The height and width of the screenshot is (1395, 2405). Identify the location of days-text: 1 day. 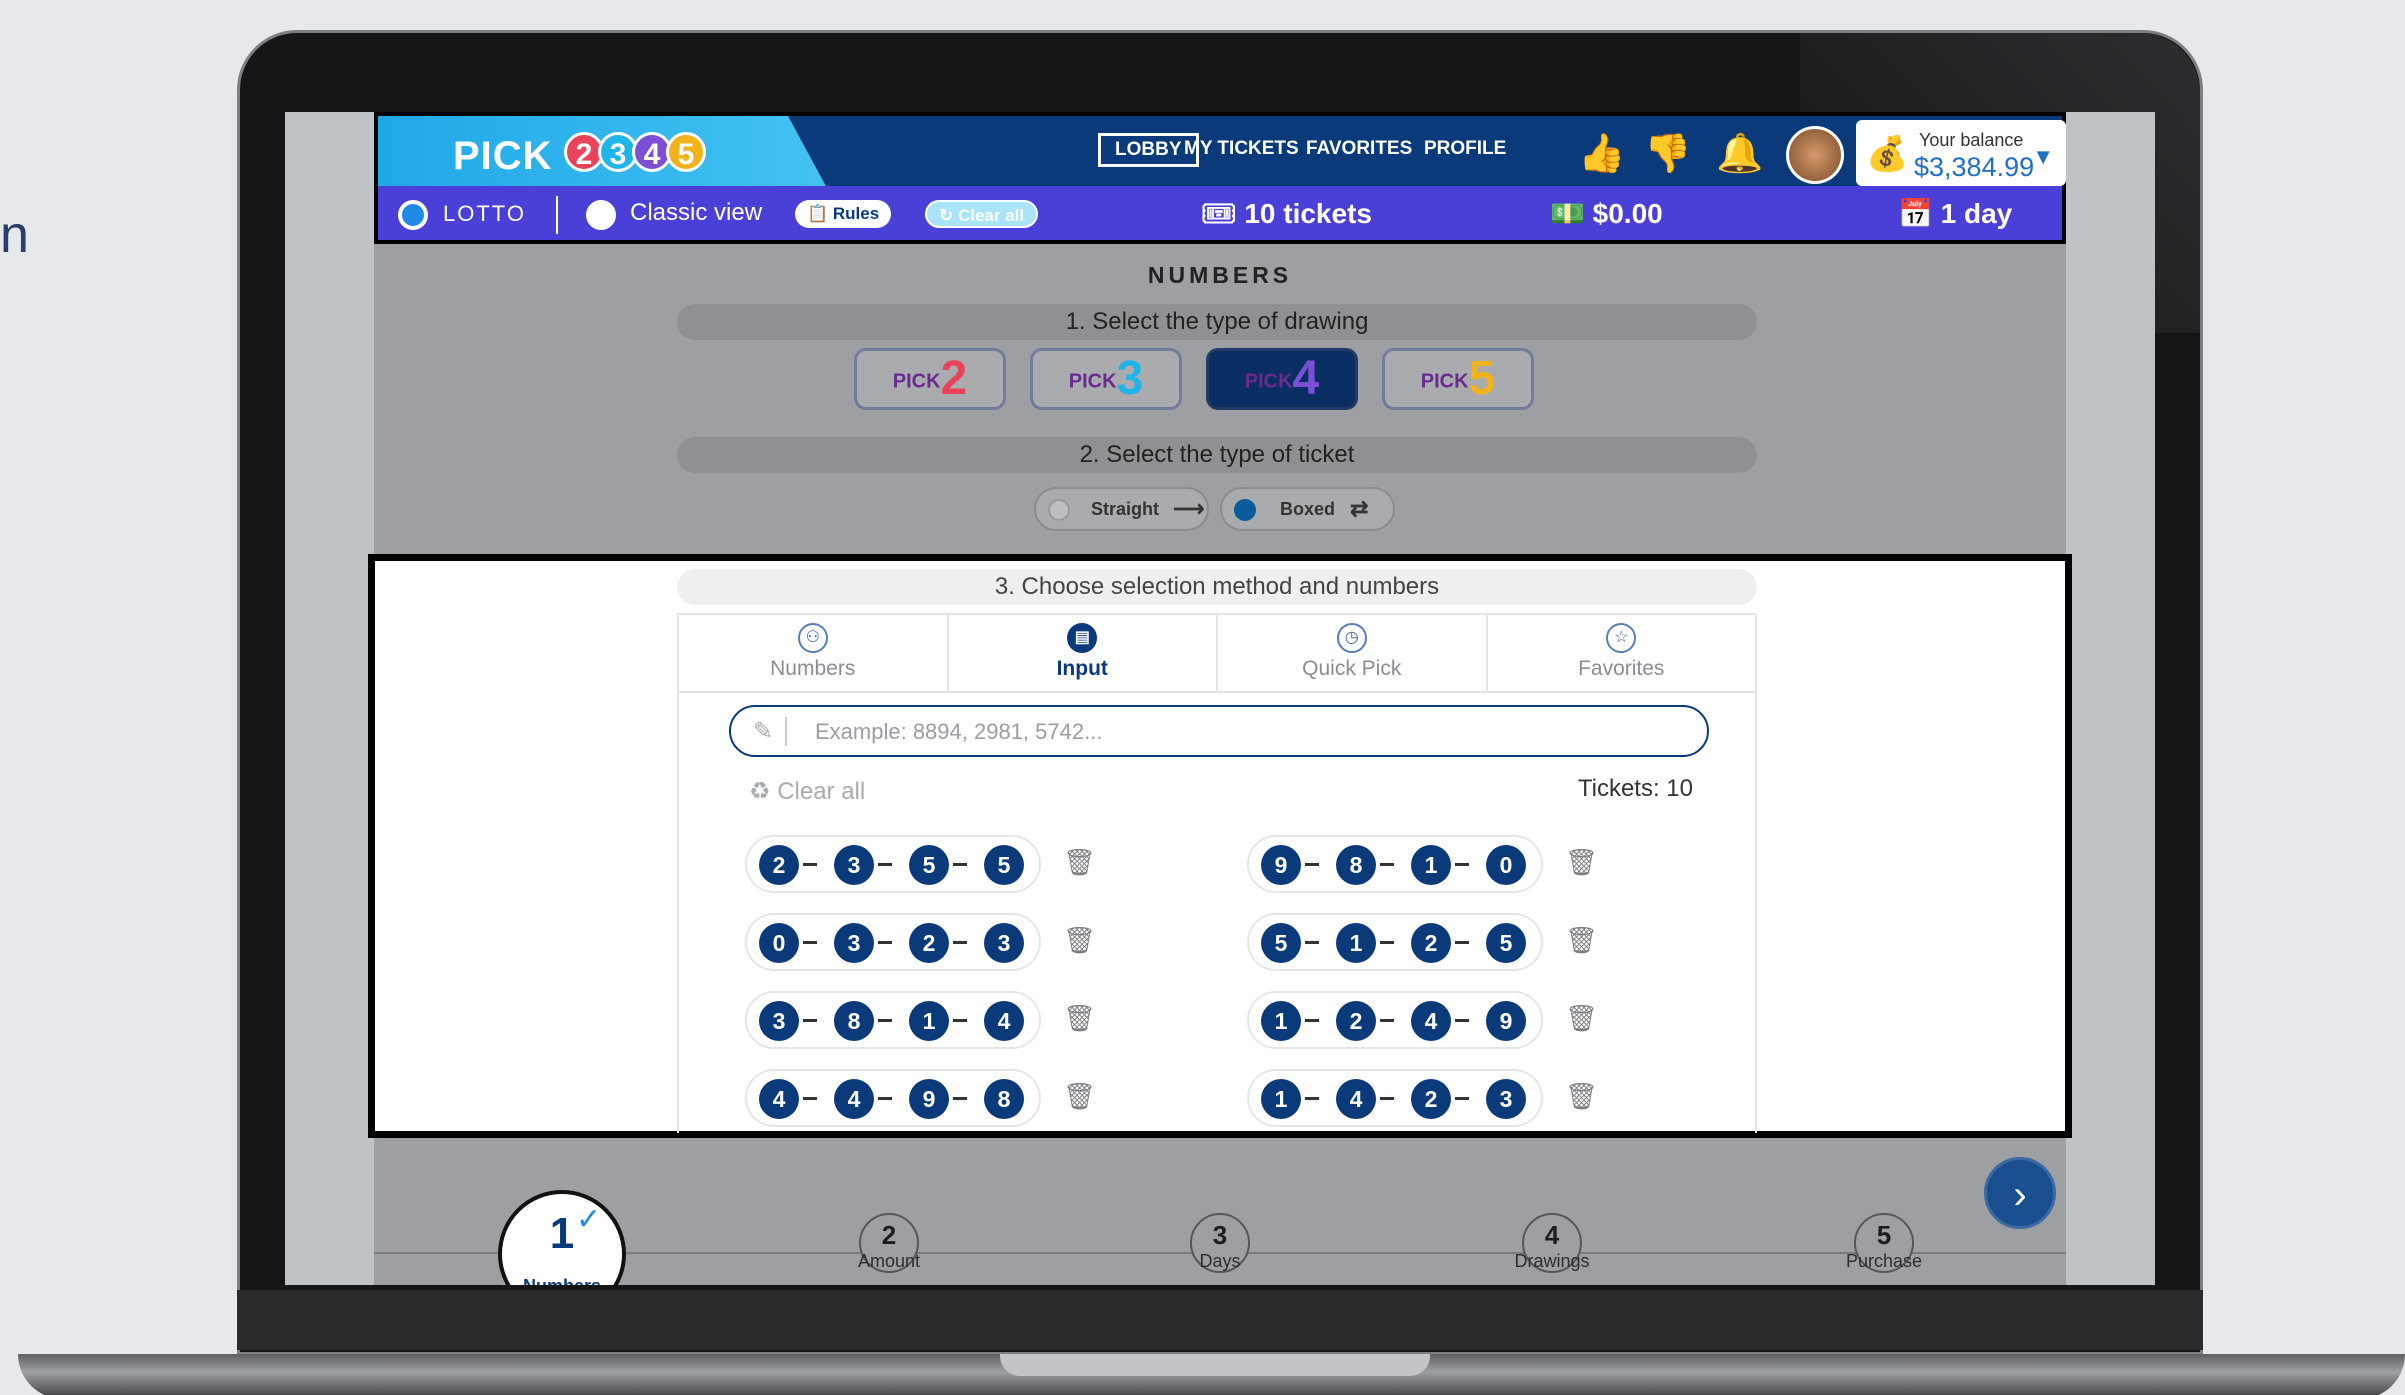
(1976, 213).